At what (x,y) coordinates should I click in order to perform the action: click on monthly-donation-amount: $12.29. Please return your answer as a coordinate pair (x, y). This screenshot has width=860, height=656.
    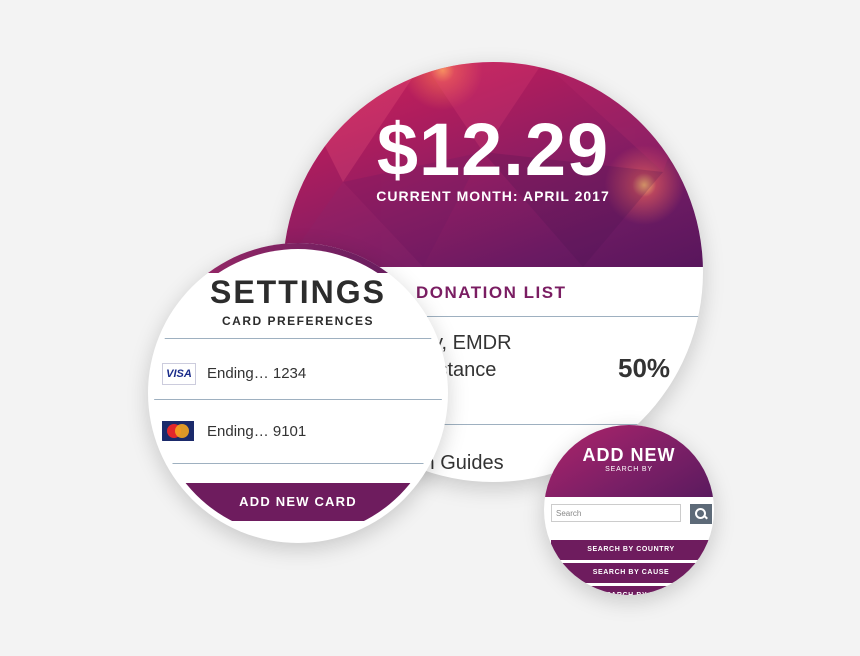
    Looking at the image, I should click on (493, 149).